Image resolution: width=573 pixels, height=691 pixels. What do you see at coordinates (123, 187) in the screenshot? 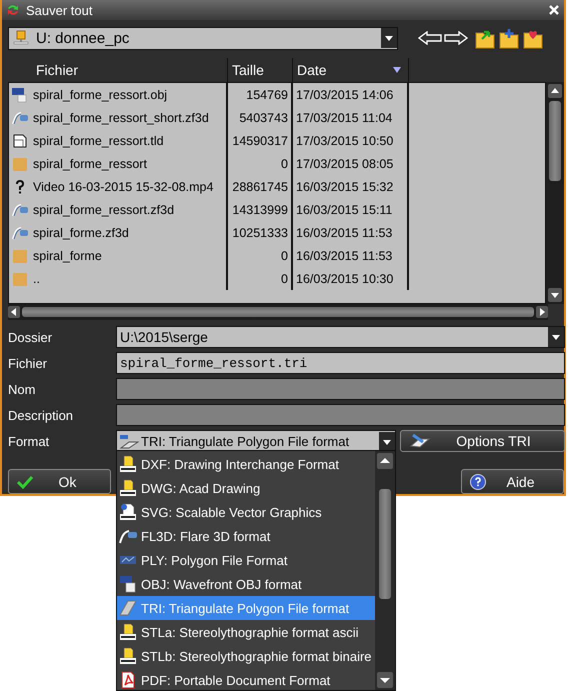
I see `file-name: Video 16-03-2015 15-32-08.mp4` at bounding box center [123, 187].